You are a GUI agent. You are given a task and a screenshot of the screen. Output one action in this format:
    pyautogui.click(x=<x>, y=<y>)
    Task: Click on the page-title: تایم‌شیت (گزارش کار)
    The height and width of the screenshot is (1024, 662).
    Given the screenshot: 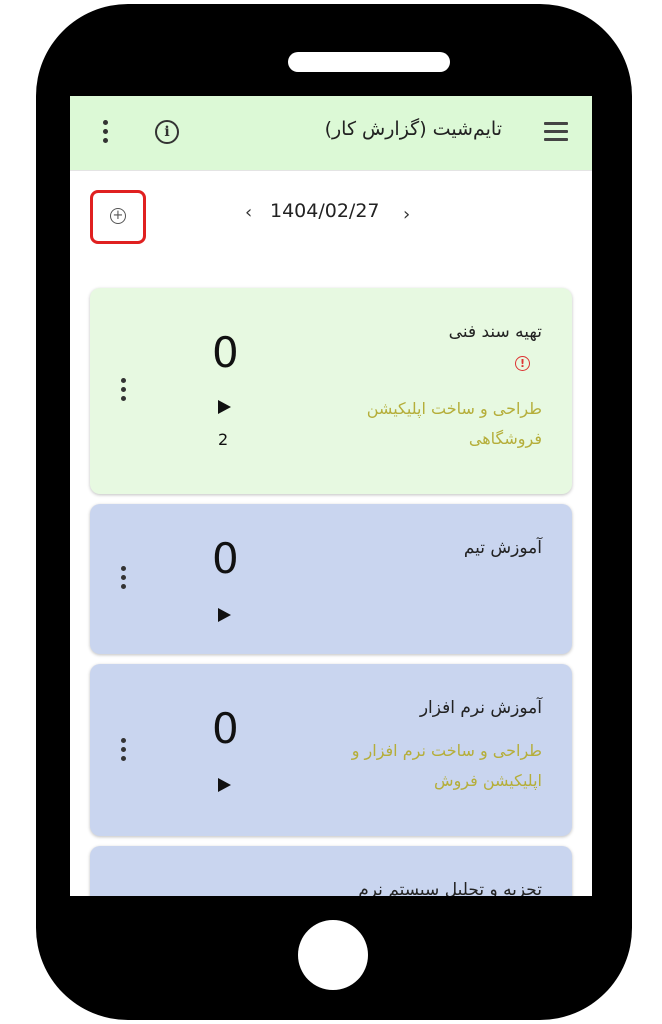 What is the action you would take?
    pyautogui.click(x=413, y=129)
    